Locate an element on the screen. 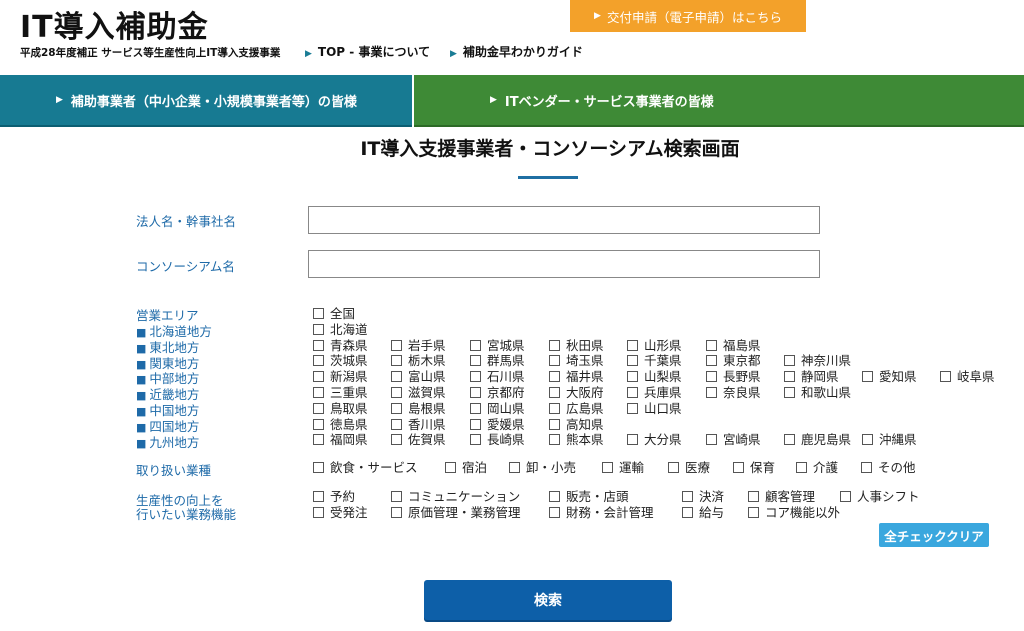 The image size is (1024, 631). apply-button: ▶ 交付申請（電子申請）はこちら is located at coordinates (688, 16).